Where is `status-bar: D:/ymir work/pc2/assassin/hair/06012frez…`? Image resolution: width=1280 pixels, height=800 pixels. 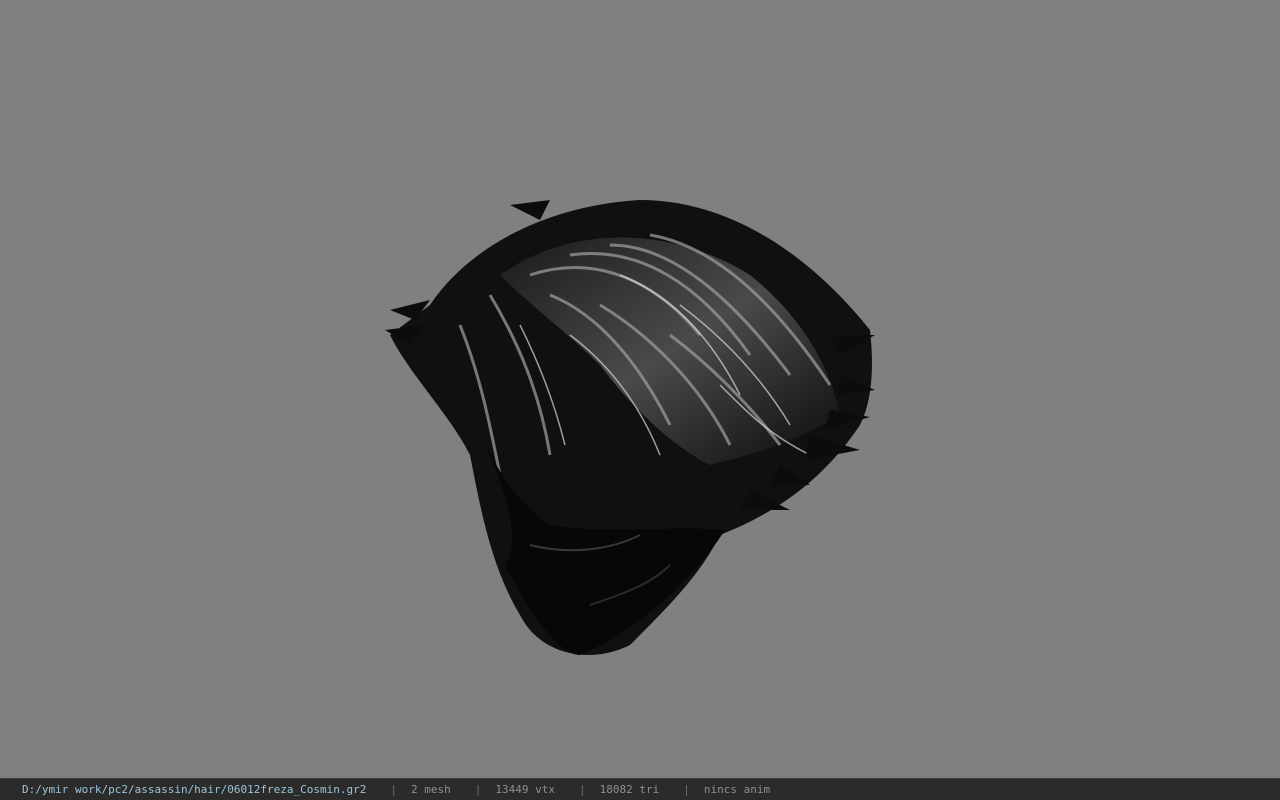
status-bar: D:/ymir work/pc2/assassin/hair/06012frez… is located at coordinates (640, 789).